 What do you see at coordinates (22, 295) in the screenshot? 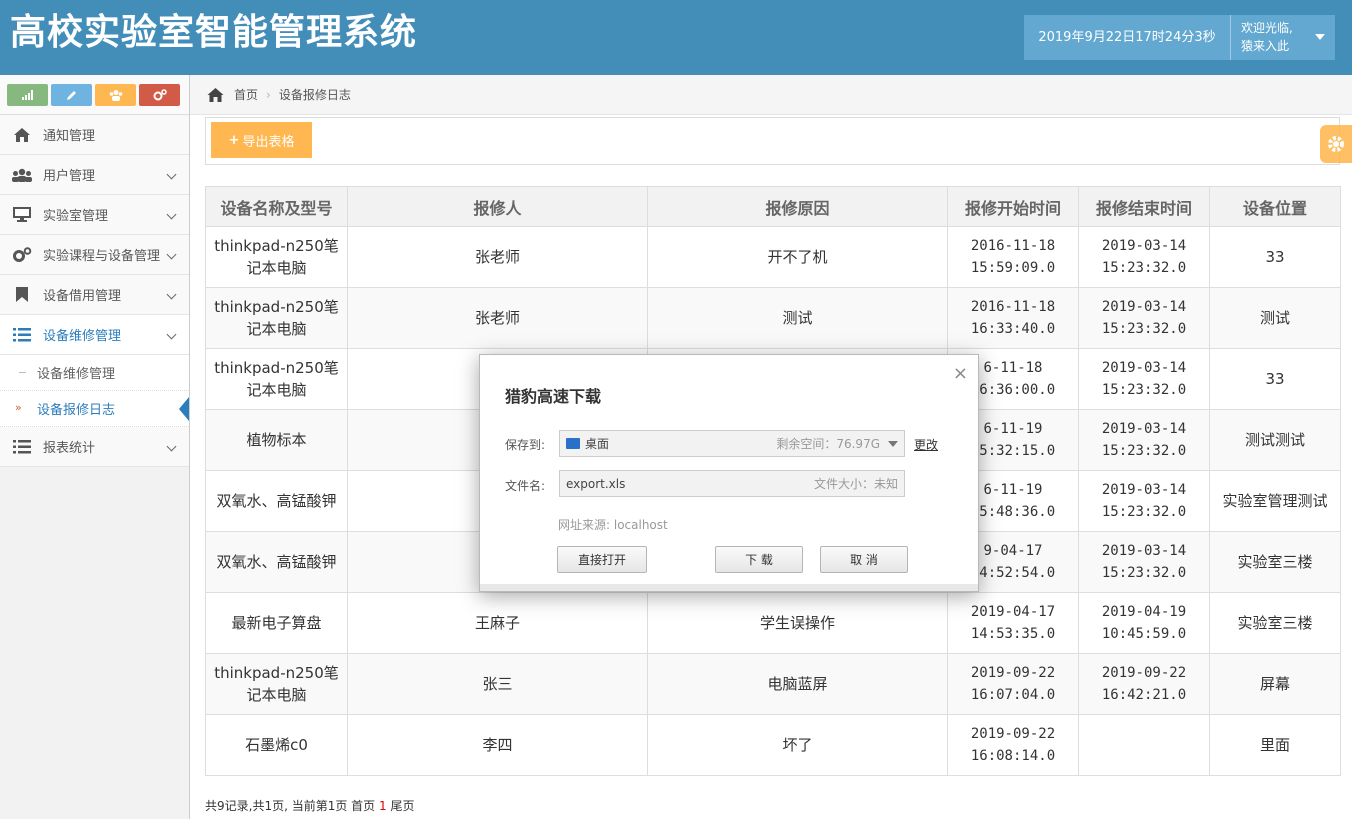
I see `bookmark-icon` at bounding box center [22, 295].